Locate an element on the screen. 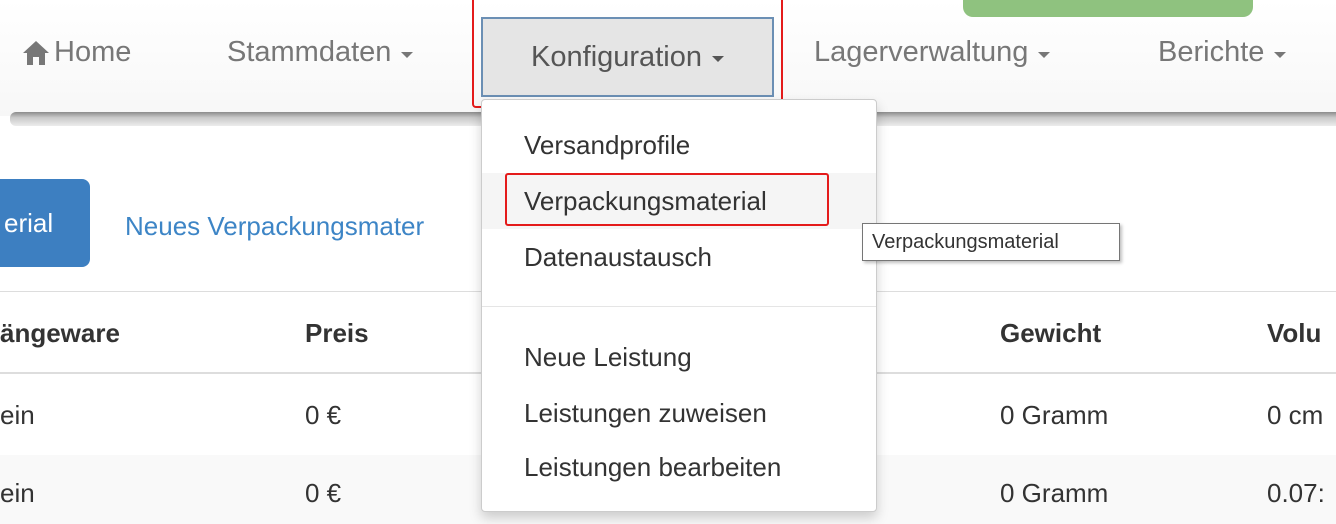  menu-item-datenaustausch: Datenaustausch is located at coordinates (679, 257).